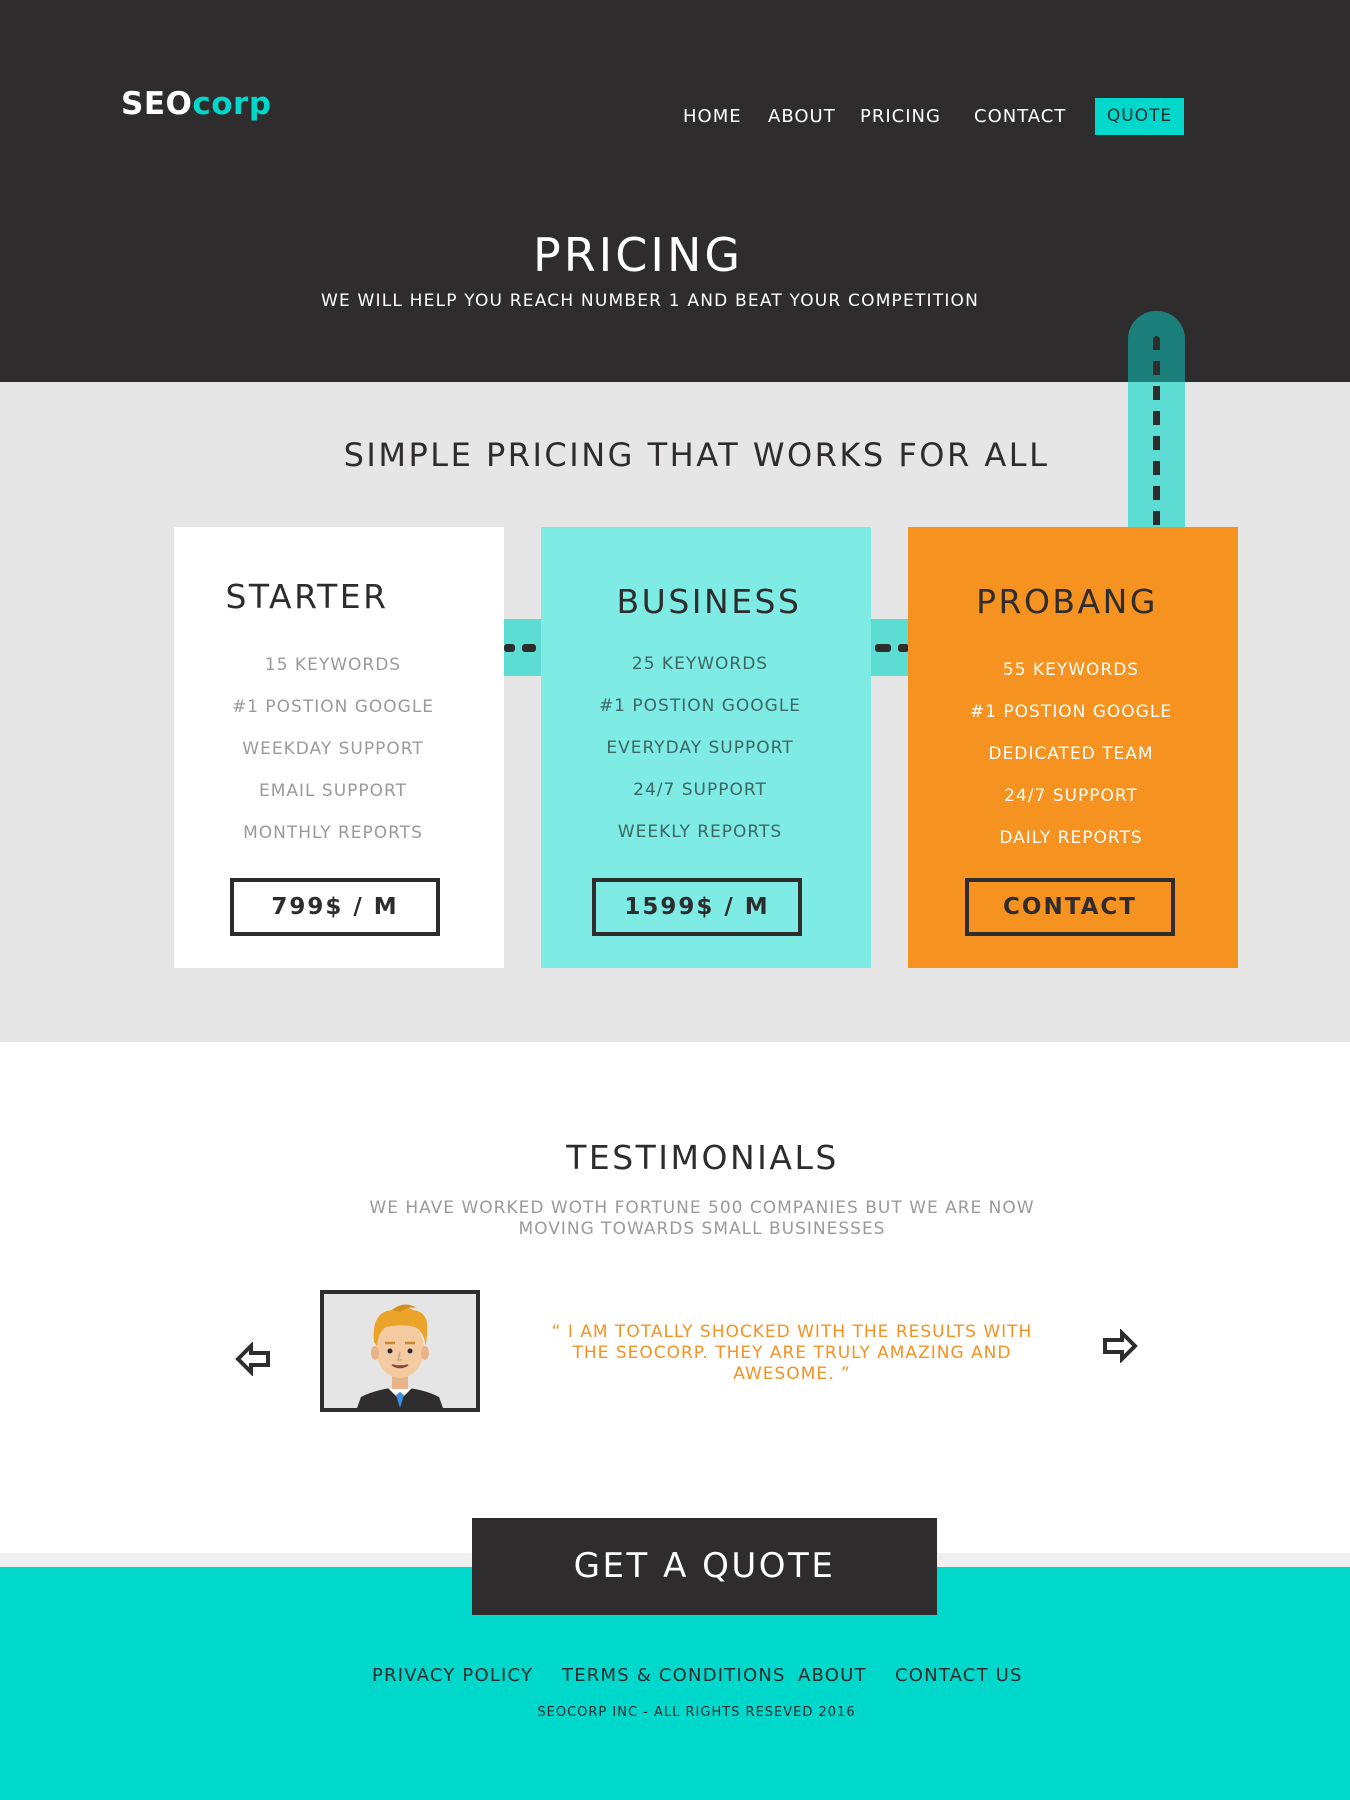 This screenshot has width=1350, height=1800. Describe the element at coordinates (802, 116) in the screenshot. I see `nav-about: ABOUT` at that location.